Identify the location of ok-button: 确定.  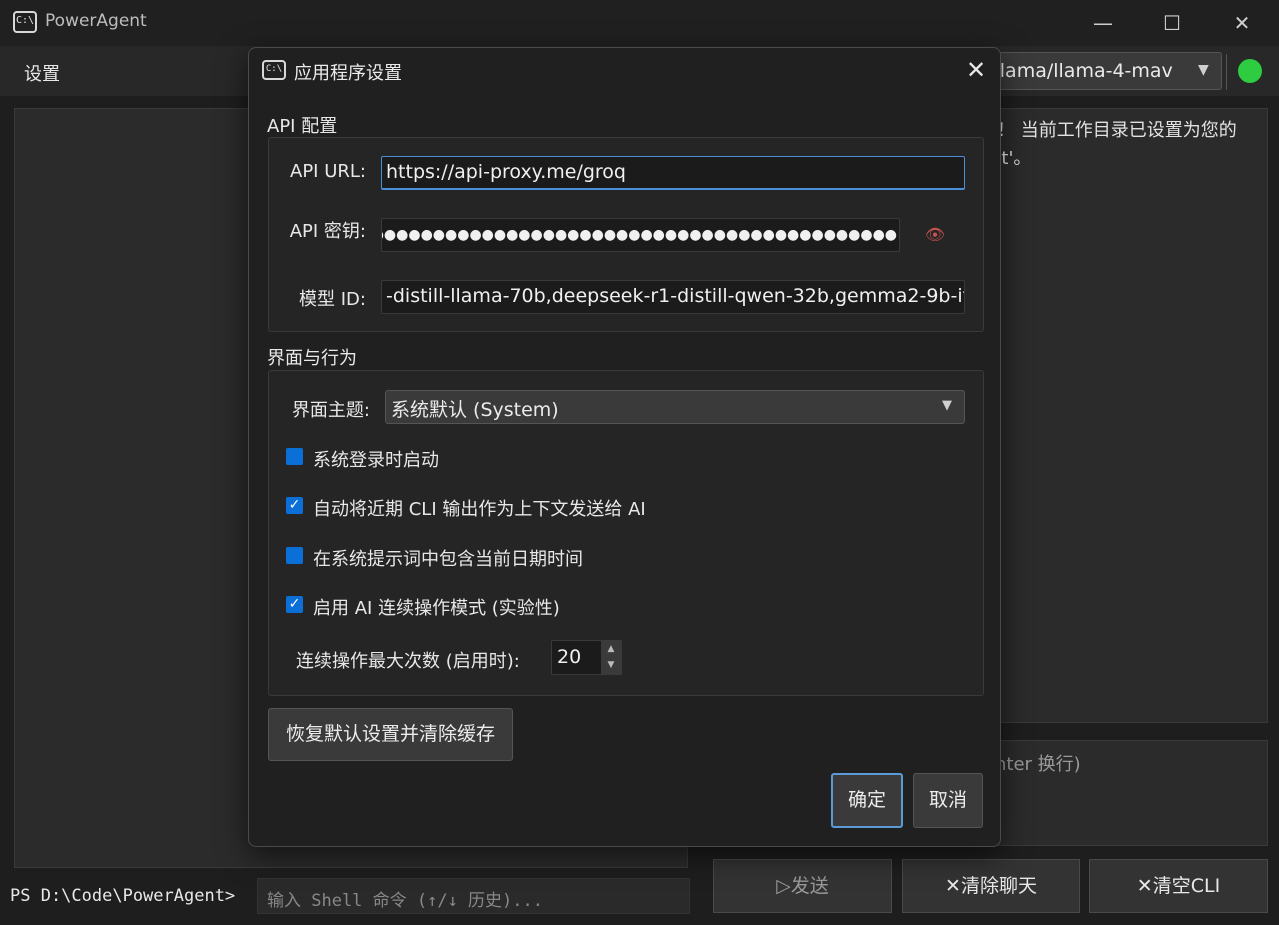
(867, 800).